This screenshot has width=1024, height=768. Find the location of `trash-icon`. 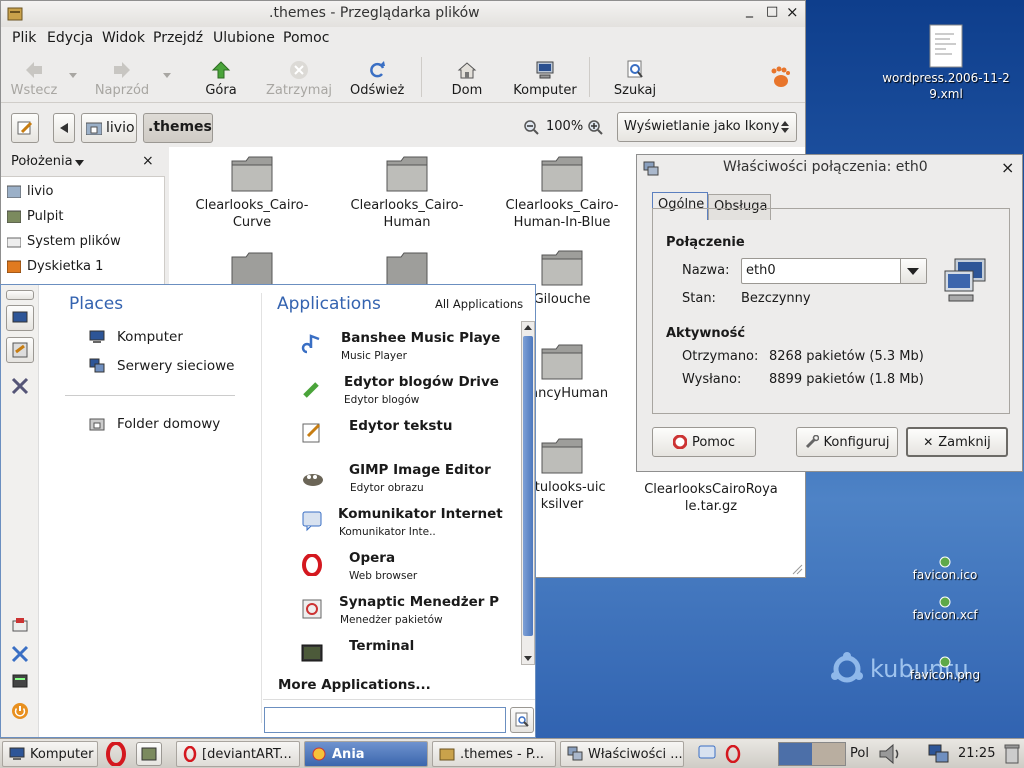

trash-icon is located at coordinates (1012, 754).